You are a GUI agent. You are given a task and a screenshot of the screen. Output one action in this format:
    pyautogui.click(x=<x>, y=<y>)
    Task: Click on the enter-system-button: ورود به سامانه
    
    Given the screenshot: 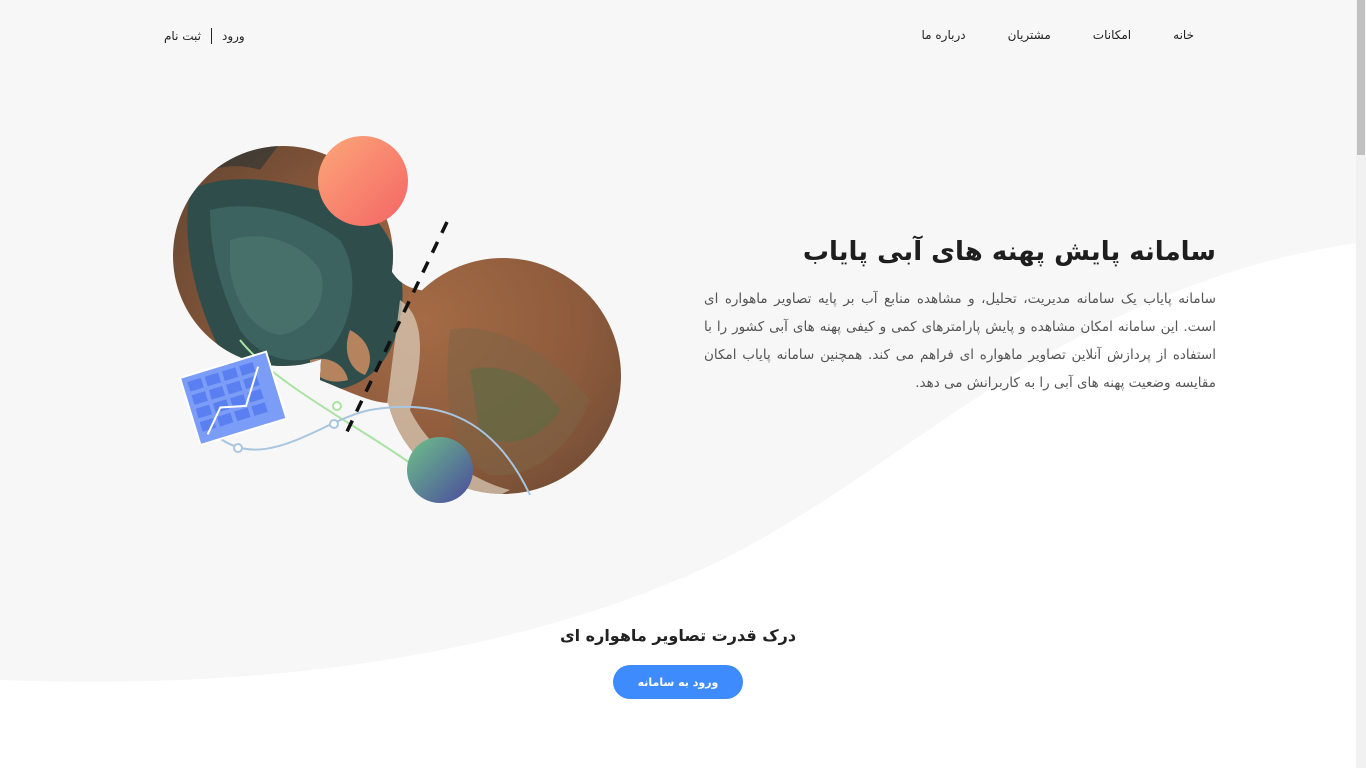 What is the action you would take?
    pyautogui.click(x=678, y=682)
    